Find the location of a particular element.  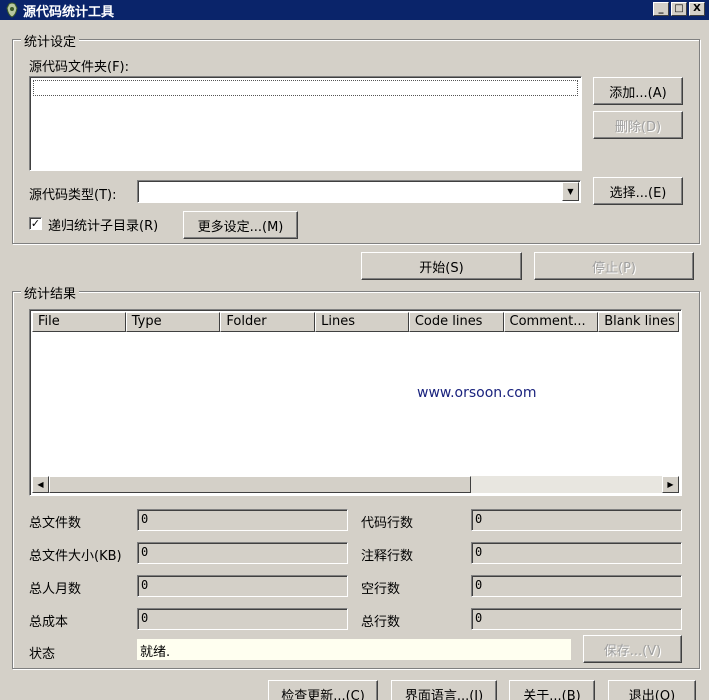

total-files-field: 0 is located at coordinates (242, 520).